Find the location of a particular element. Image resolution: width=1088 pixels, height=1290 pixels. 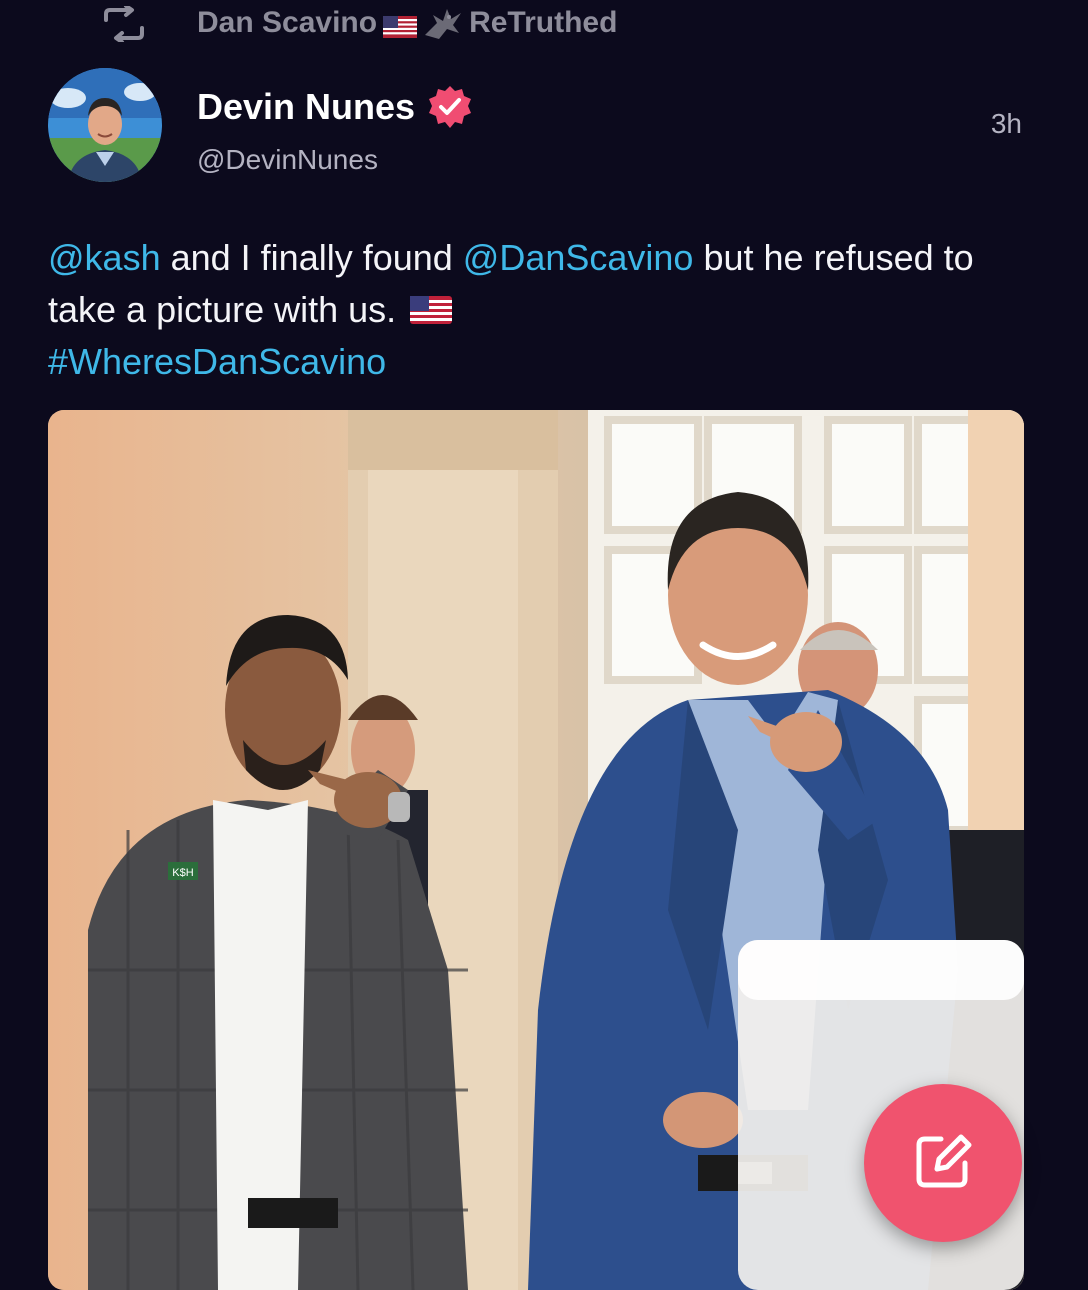

post-header: Devin Nunes @DevinNunes 3h is located at coordinates (544, 129).